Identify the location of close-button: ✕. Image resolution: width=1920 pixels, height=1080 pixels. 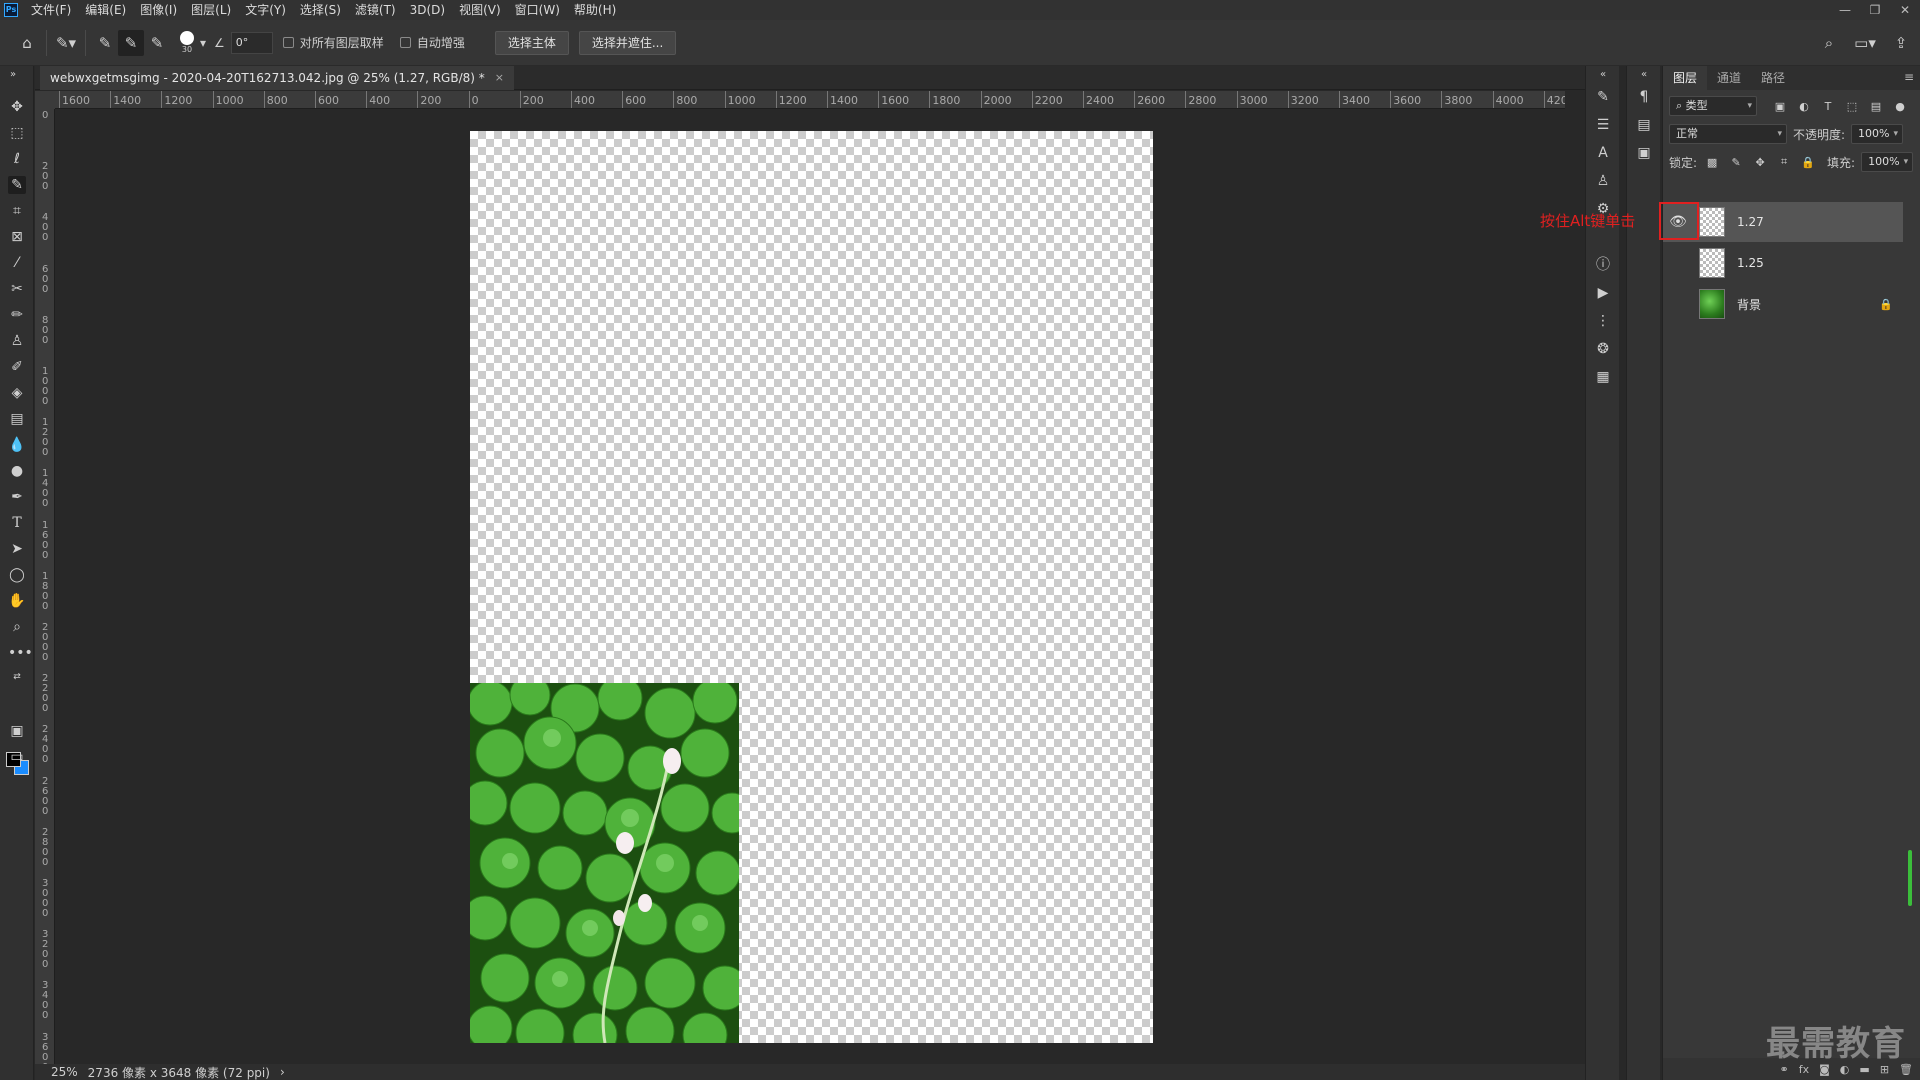
(1905, 10).